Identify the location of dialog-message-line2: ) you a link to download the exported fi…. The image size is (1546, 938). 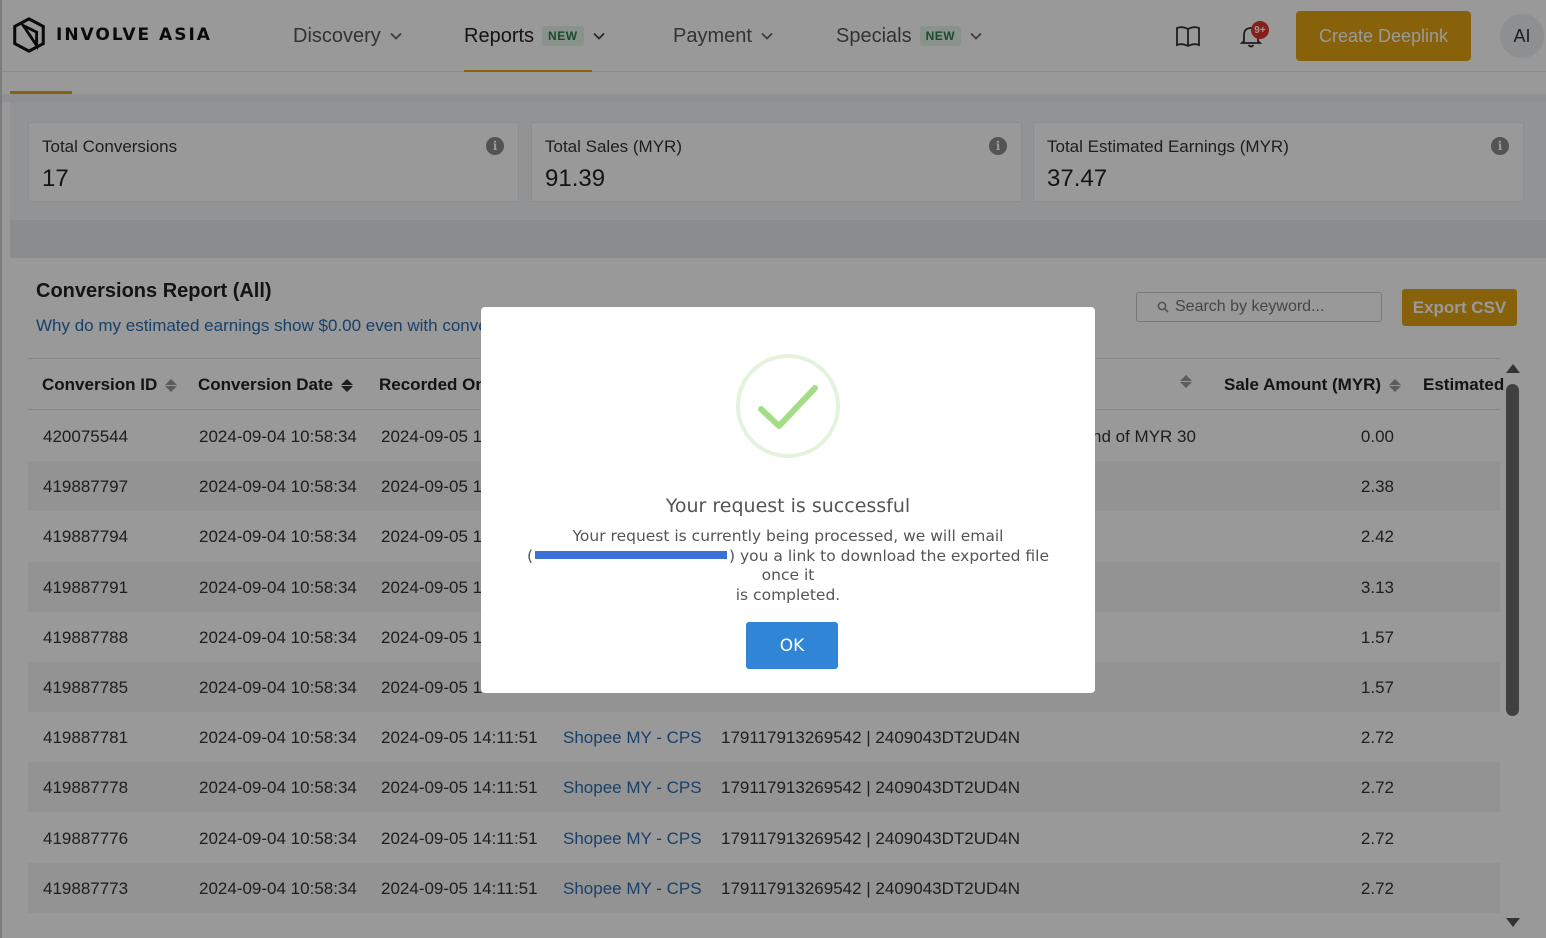
(889, 565).